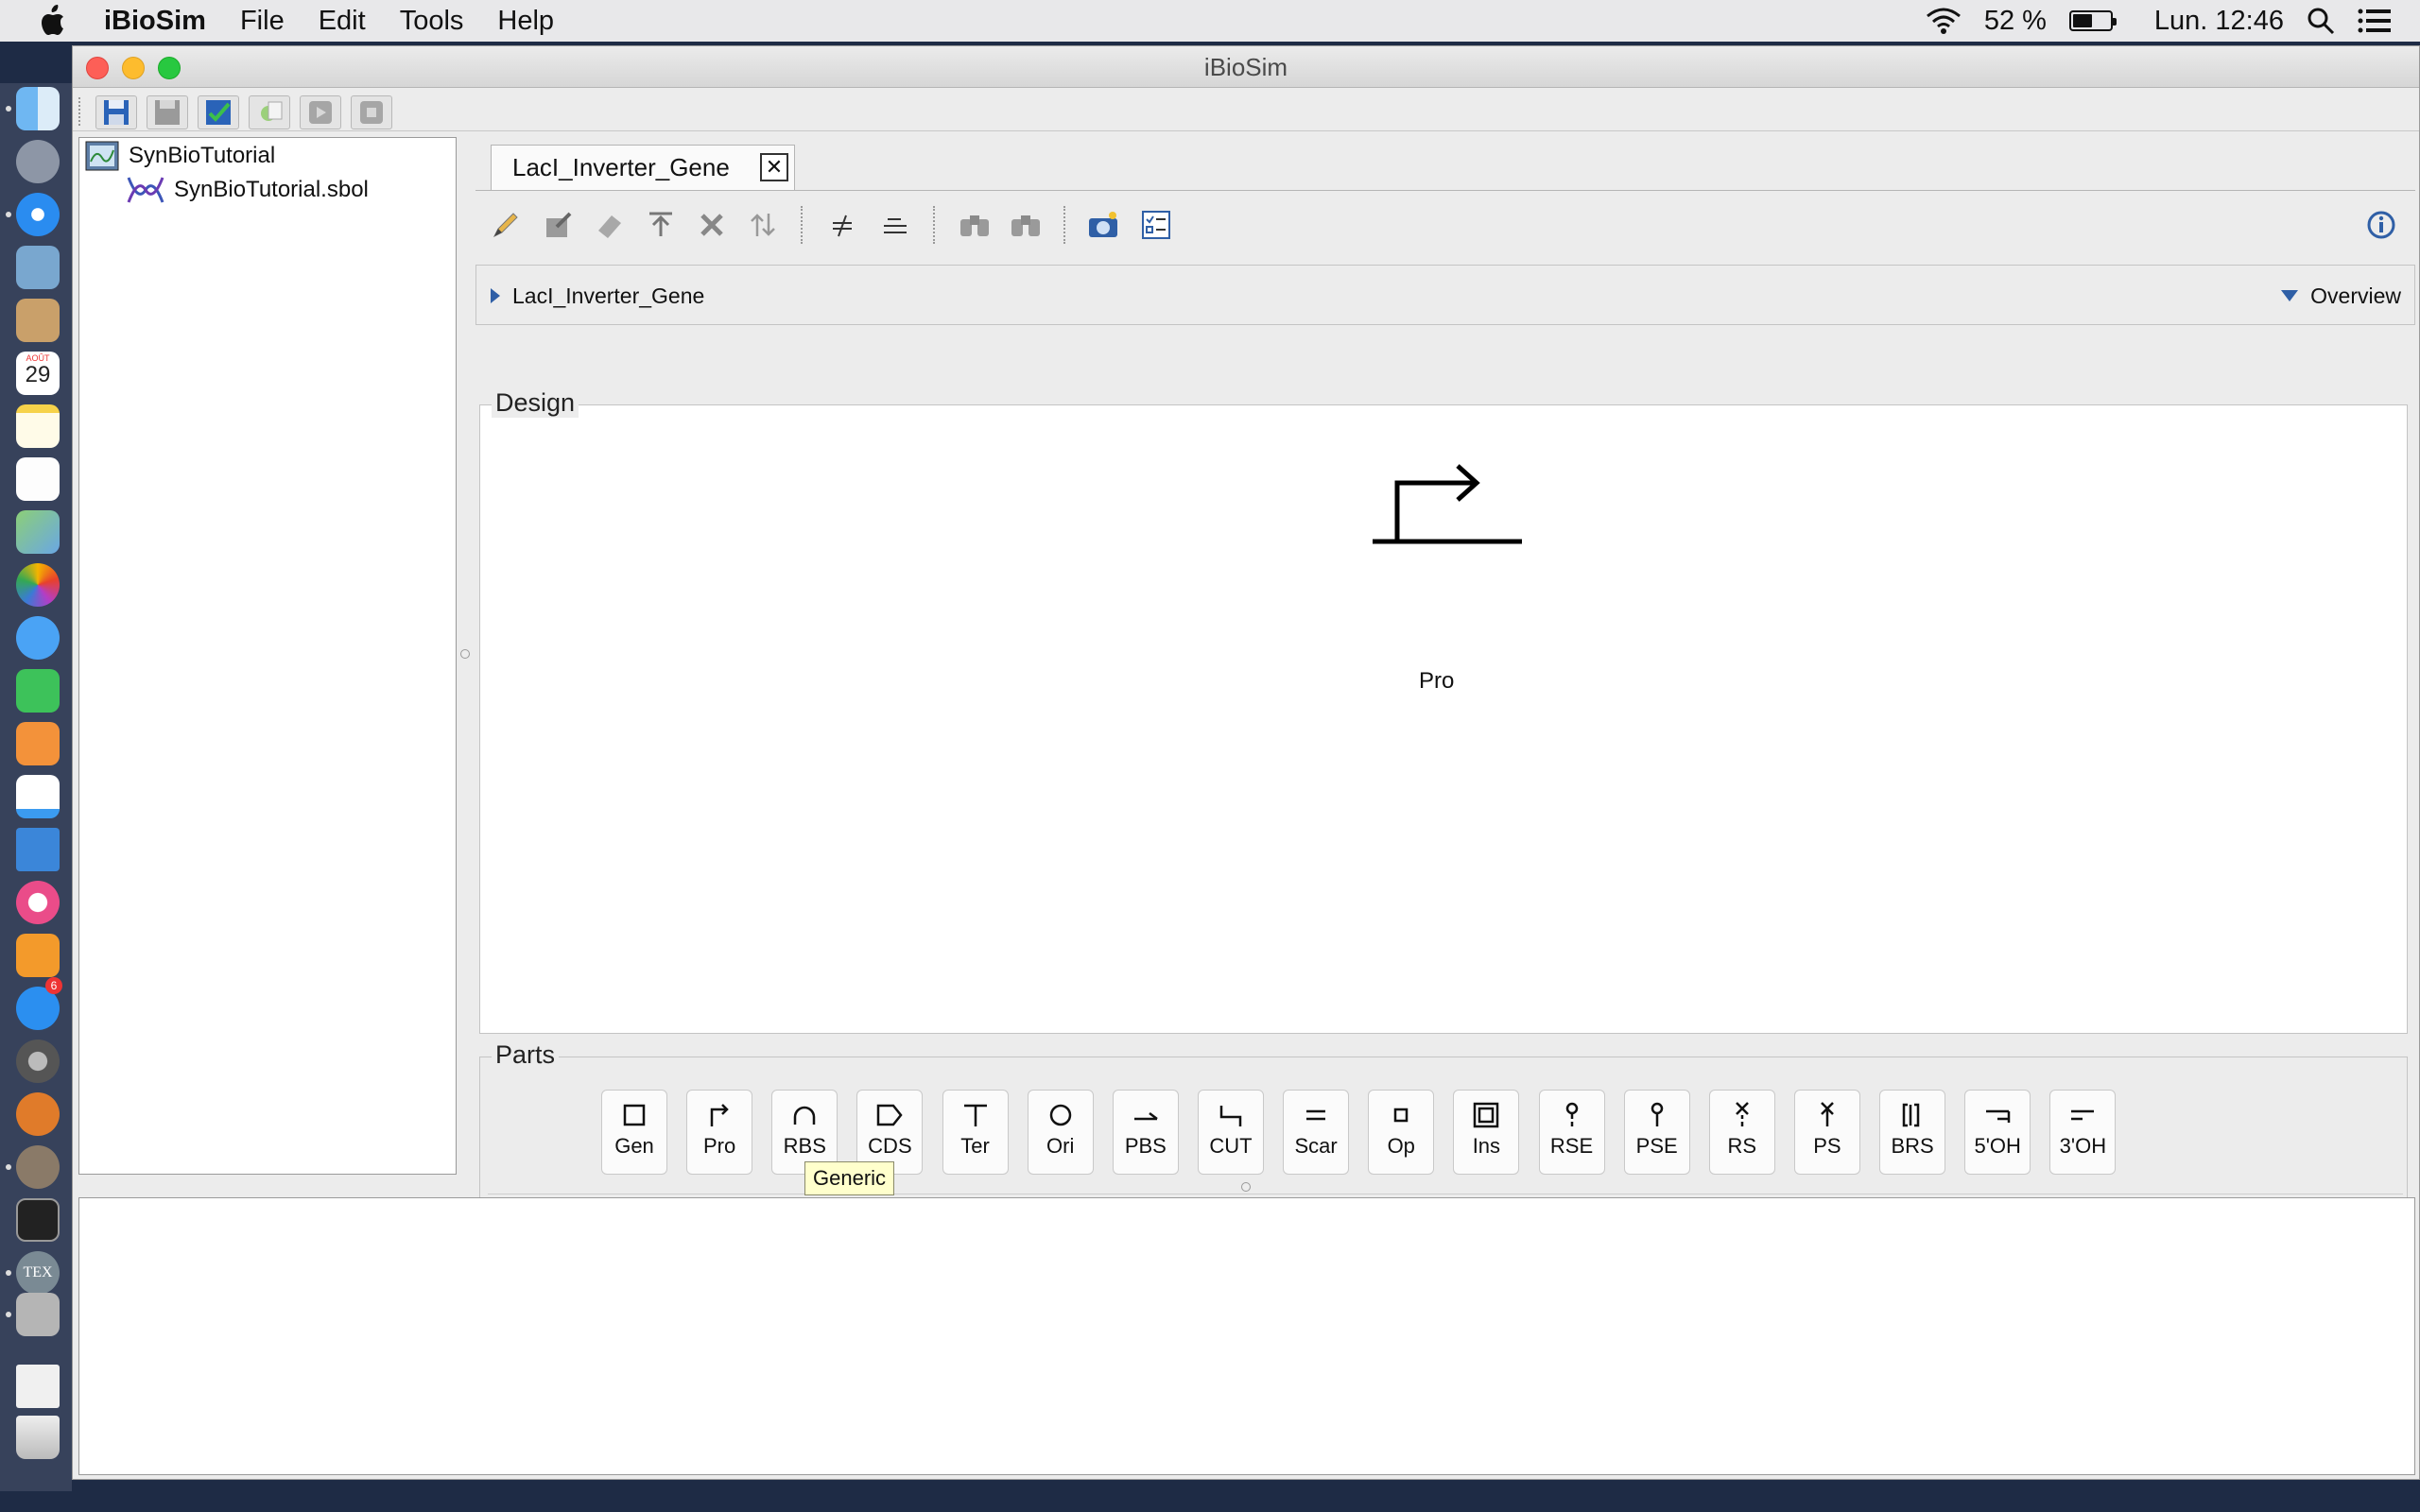 Image resolution: width=2420 pixels, height=1512 pixels. Describe the element at coordinates (2083, 1132) in the screenshot. I see `part-button-3oh: 3'OH` at that location.